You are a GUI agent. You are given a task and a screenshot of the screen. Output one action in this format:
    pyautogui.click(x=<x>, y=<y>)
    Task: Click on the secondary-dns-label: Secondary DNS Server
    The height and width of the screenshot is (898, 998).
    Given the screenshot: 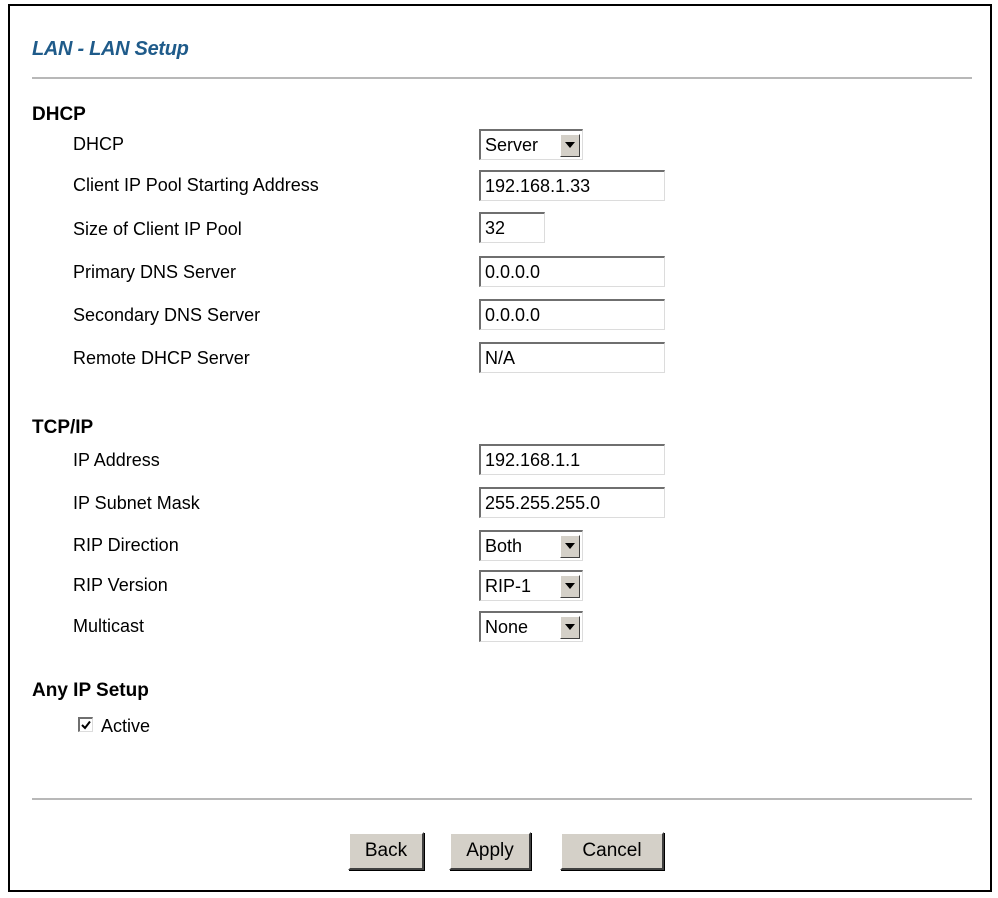 What is the action you would take?
    pyautogui.click(x=167, y=315)
    